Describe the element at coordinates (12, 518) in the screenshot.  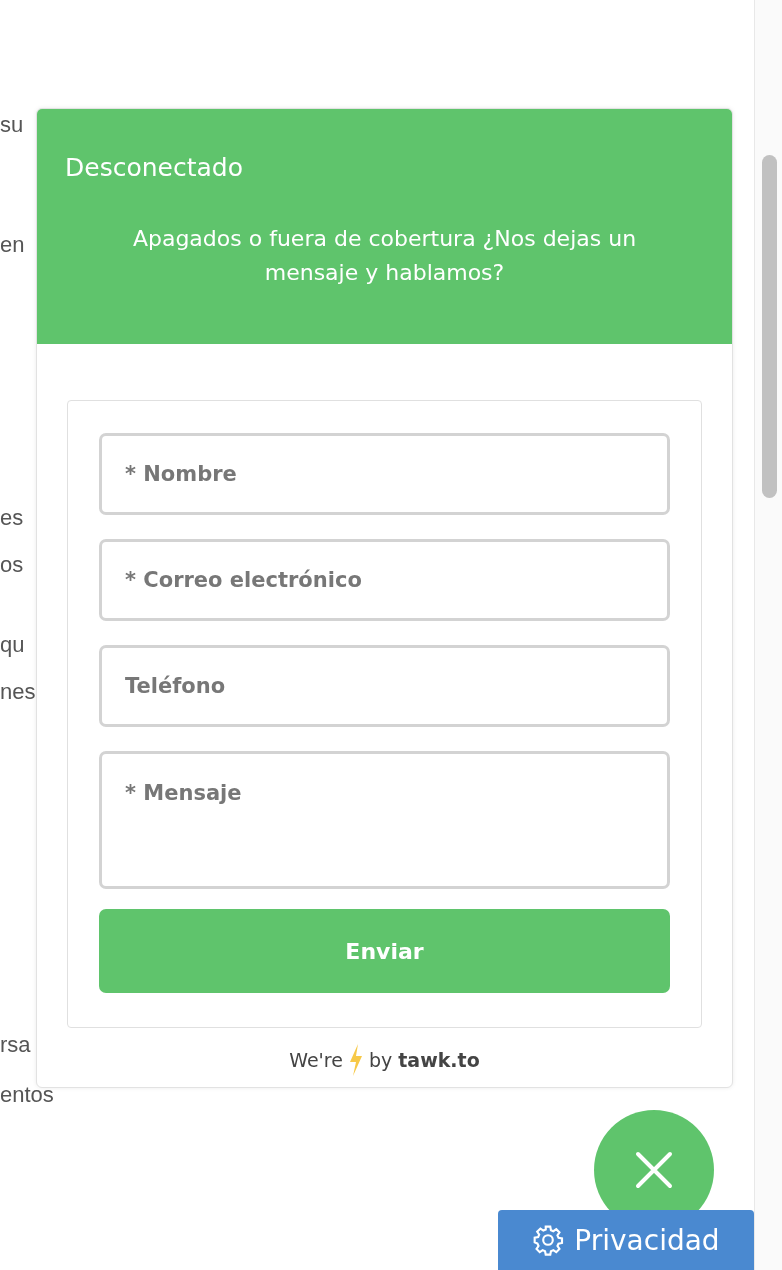
I see `page-text-fragment: es` at that location.